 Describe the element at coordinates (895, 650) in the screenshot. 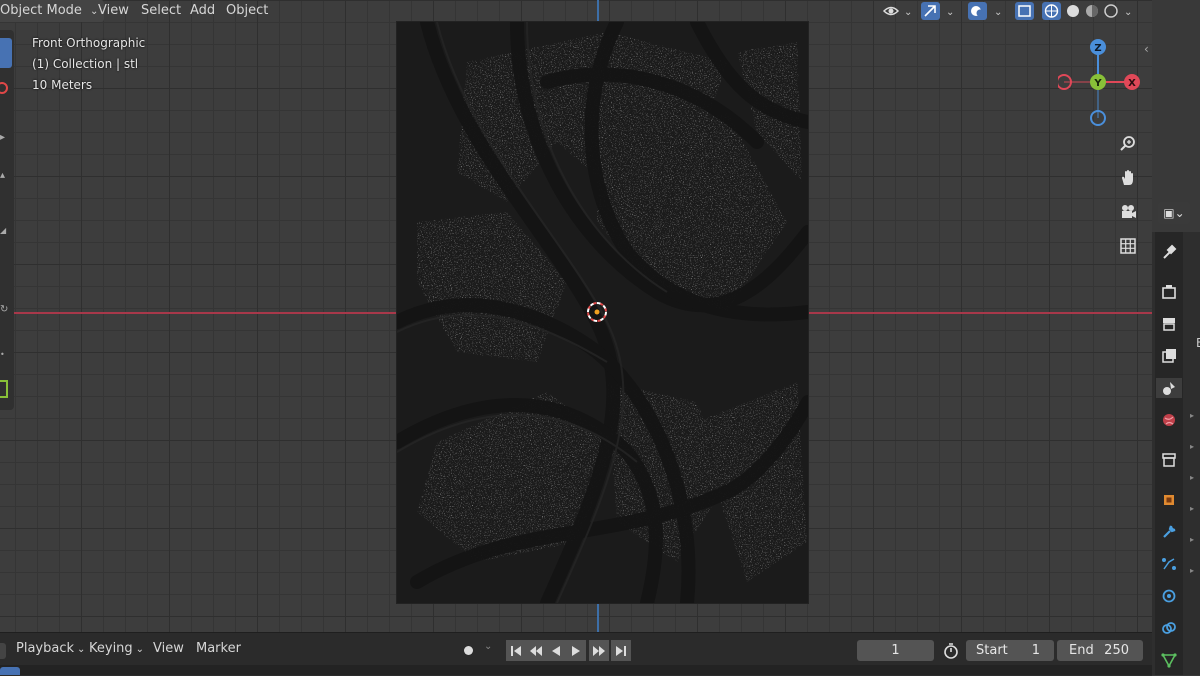

I see `current-frame-field: 1` at that location.